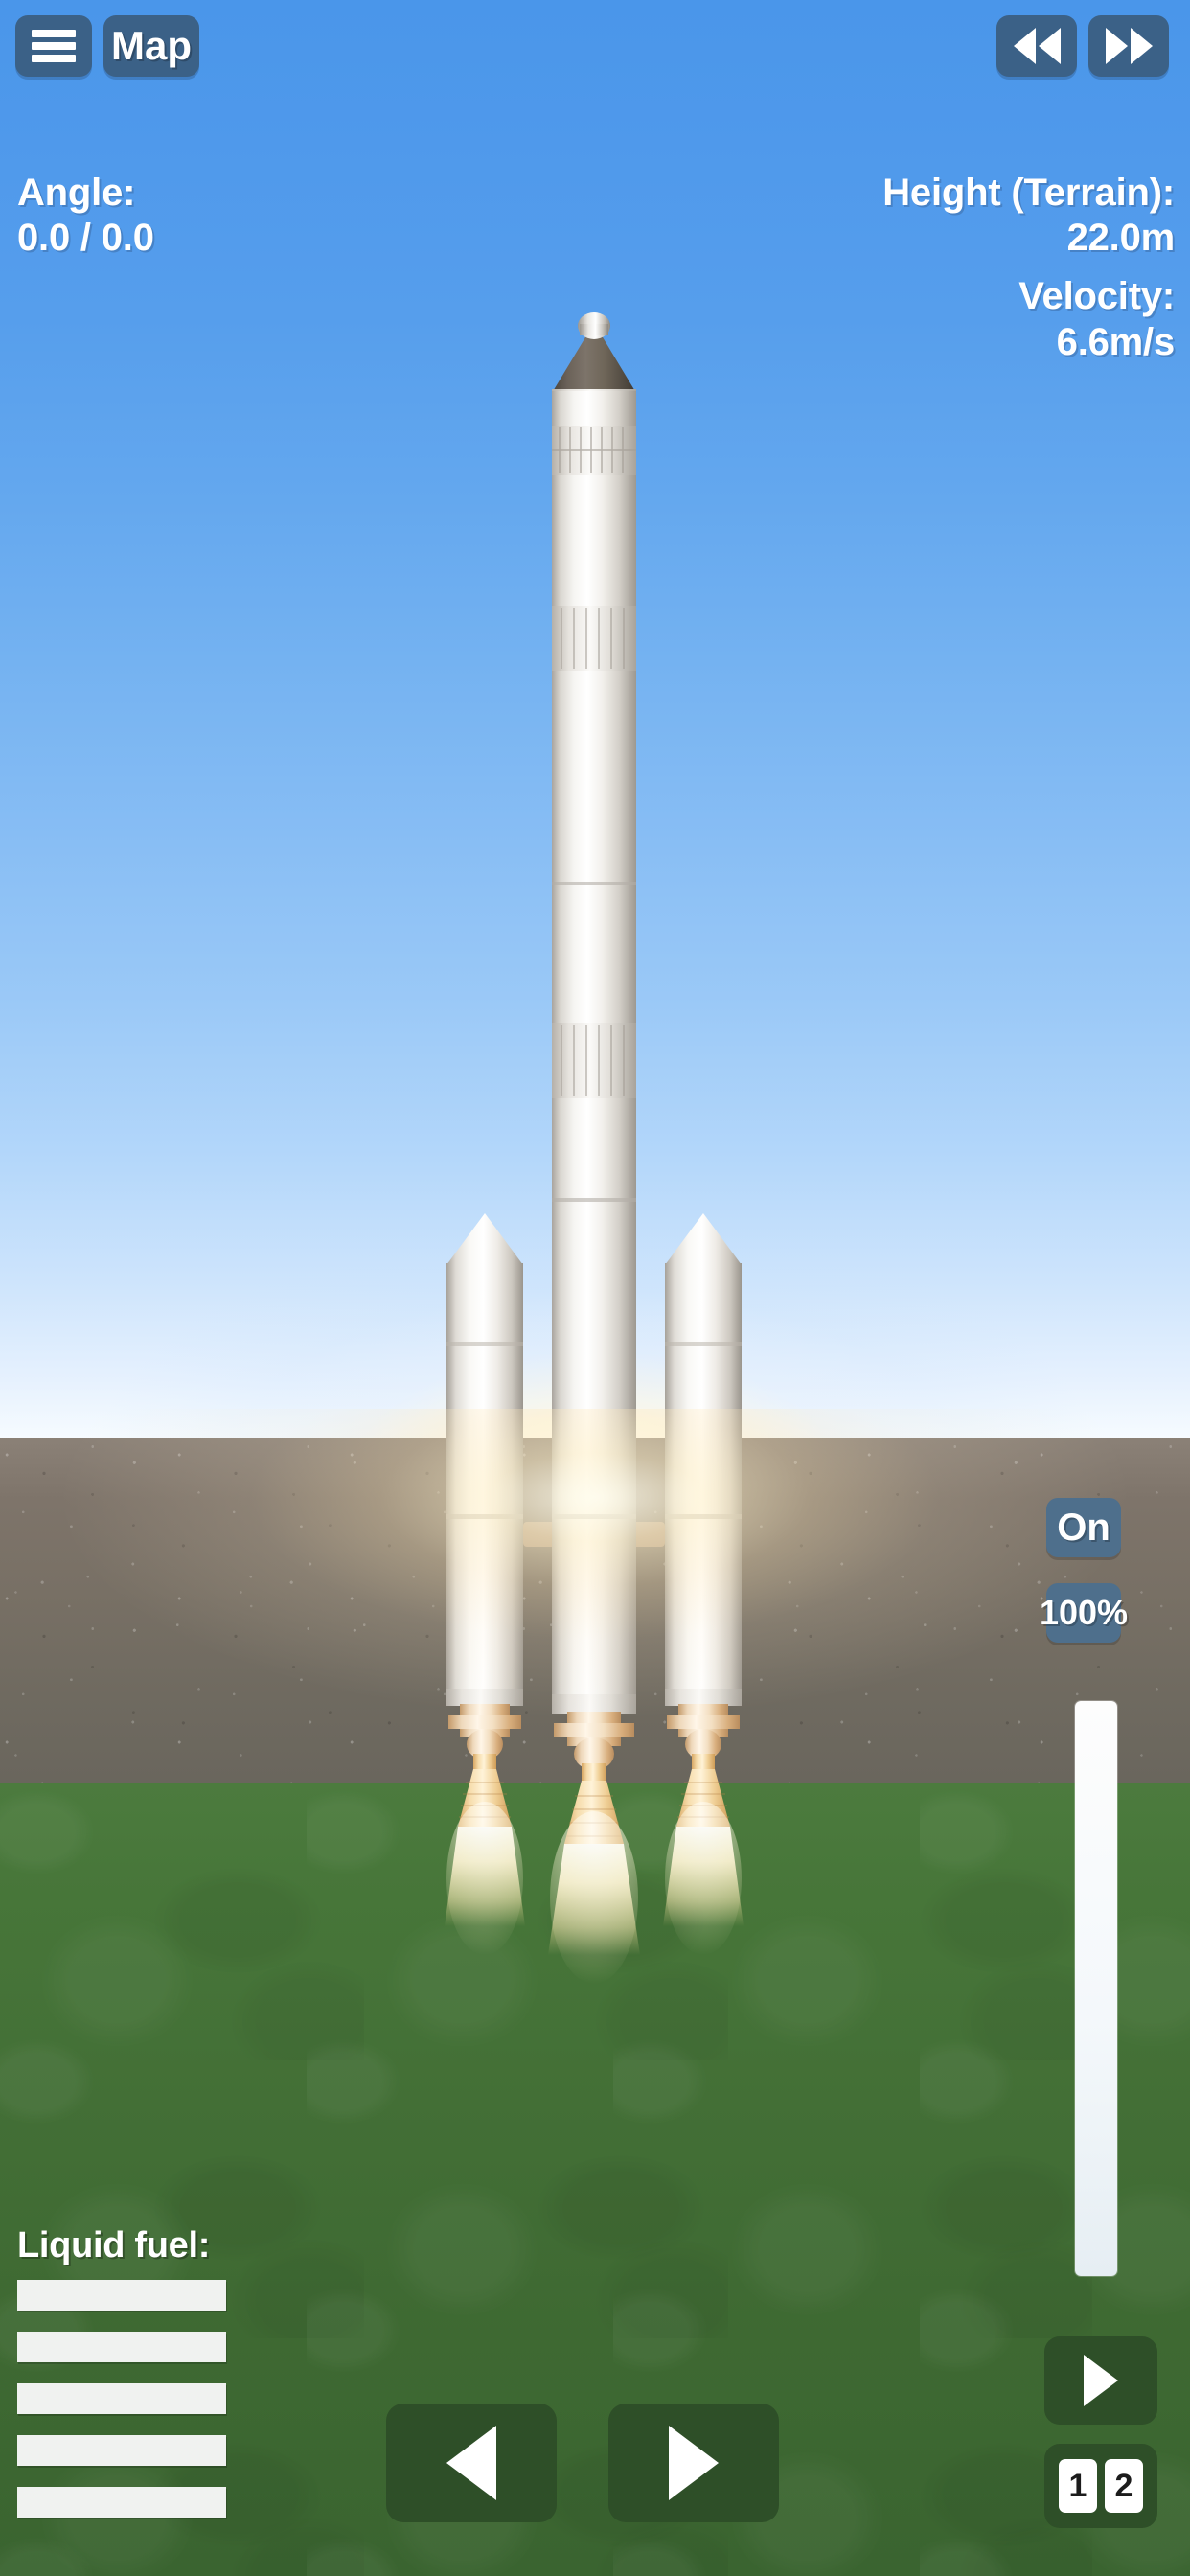 Image resolution: width=1190 pixels, height=2576 pixels. I want to click on engine-toggle-label: On, so click(1083, 1527).